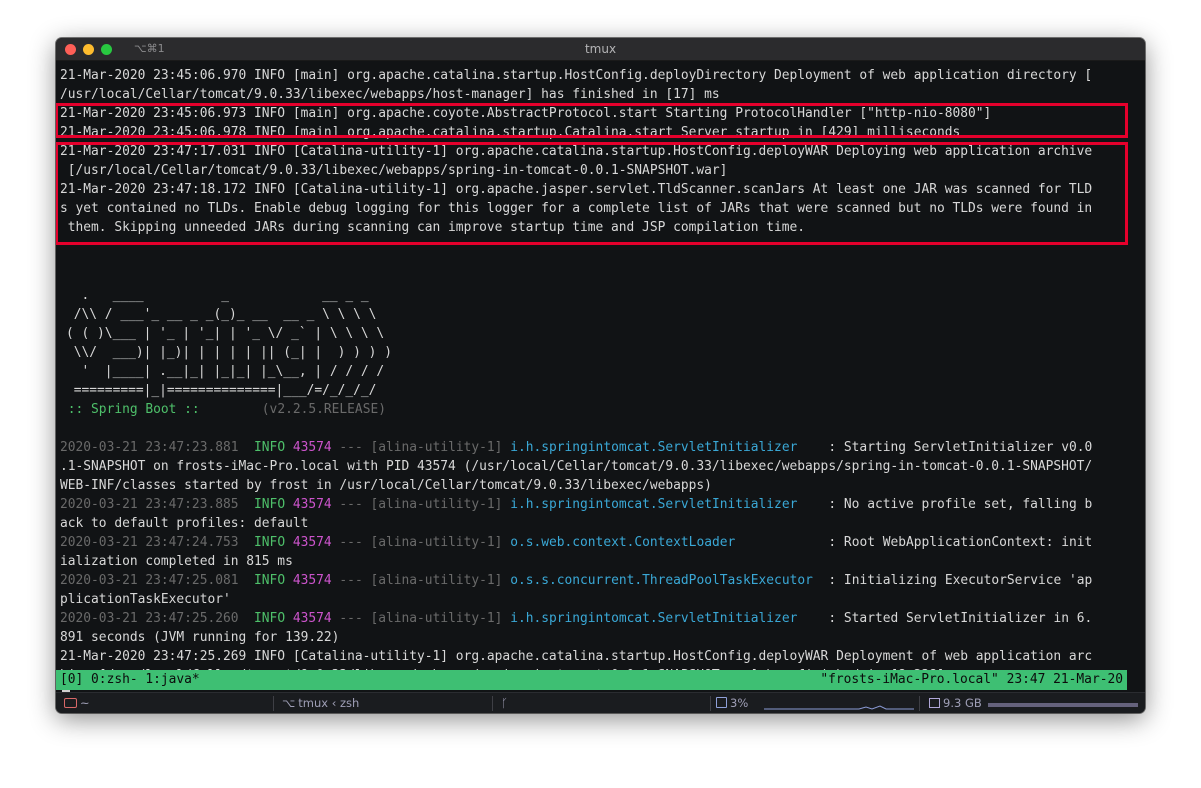 The height and width of the screenshot is (788, 1201). What do you see at coordinates (960, 580) in the screenshot?
I see `log-message: : Initializing ExecutorService 'ap` at bounding box center [960, 580].